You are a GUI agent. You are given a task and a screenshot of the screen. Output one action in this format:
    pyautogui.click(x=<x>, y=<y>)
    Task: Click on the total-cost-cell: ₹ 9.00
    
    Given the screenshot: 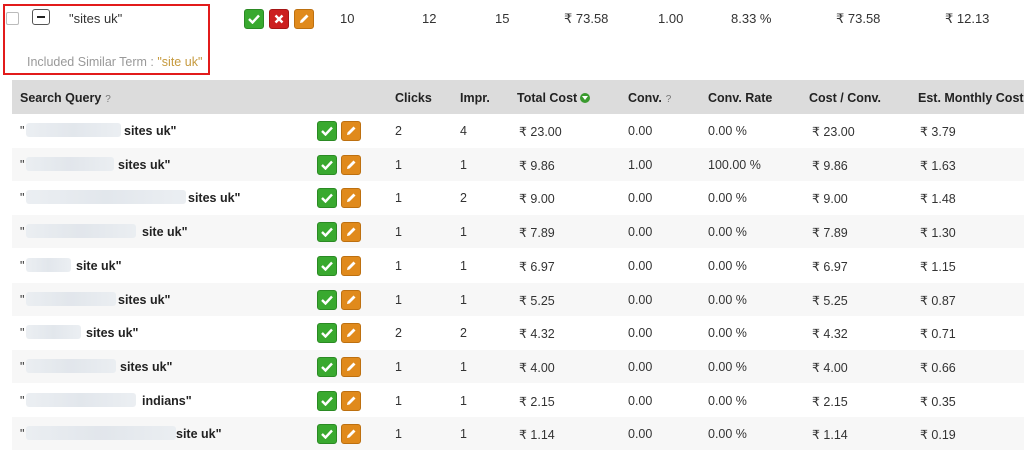 What is the action you would take?
    pyautogui.click(x=537, y=199)
    